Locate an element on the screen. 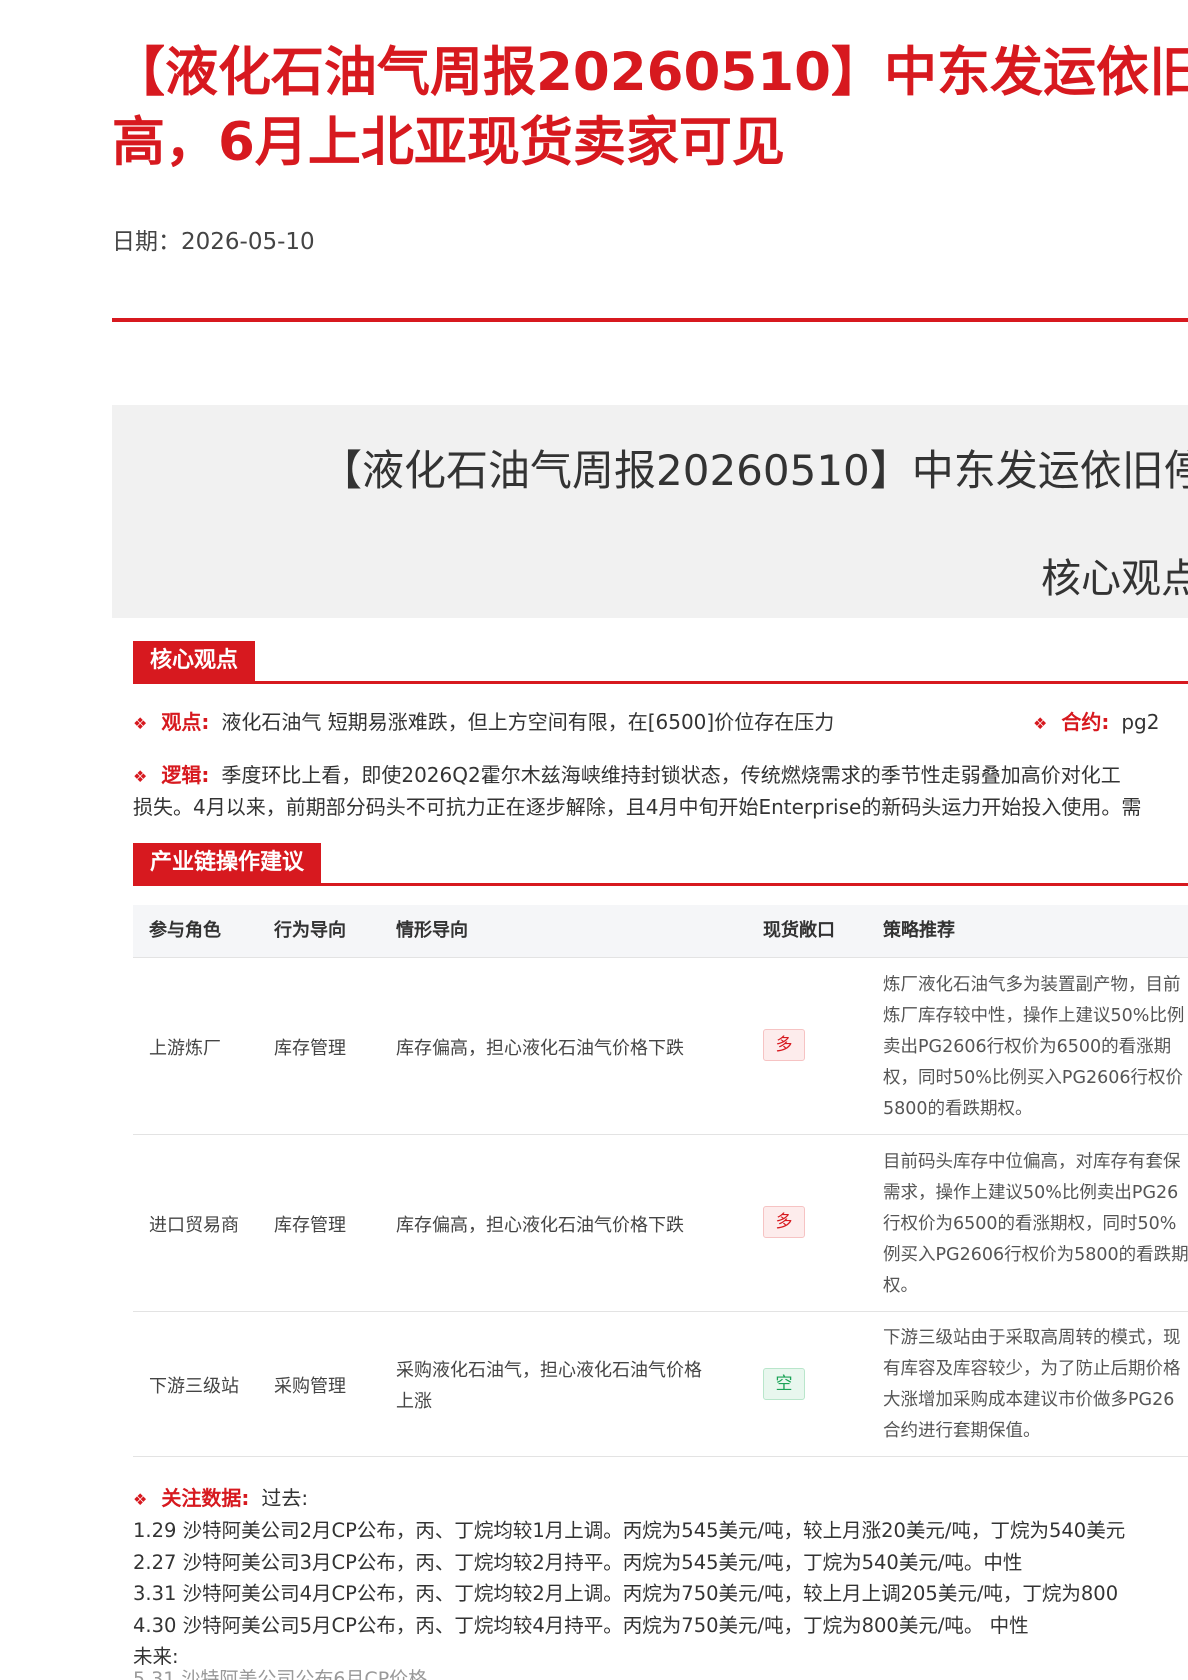  cell-situation: 采购液化石油气，担心液化石油气价格上涨 is located at coordinates (549, 1386).